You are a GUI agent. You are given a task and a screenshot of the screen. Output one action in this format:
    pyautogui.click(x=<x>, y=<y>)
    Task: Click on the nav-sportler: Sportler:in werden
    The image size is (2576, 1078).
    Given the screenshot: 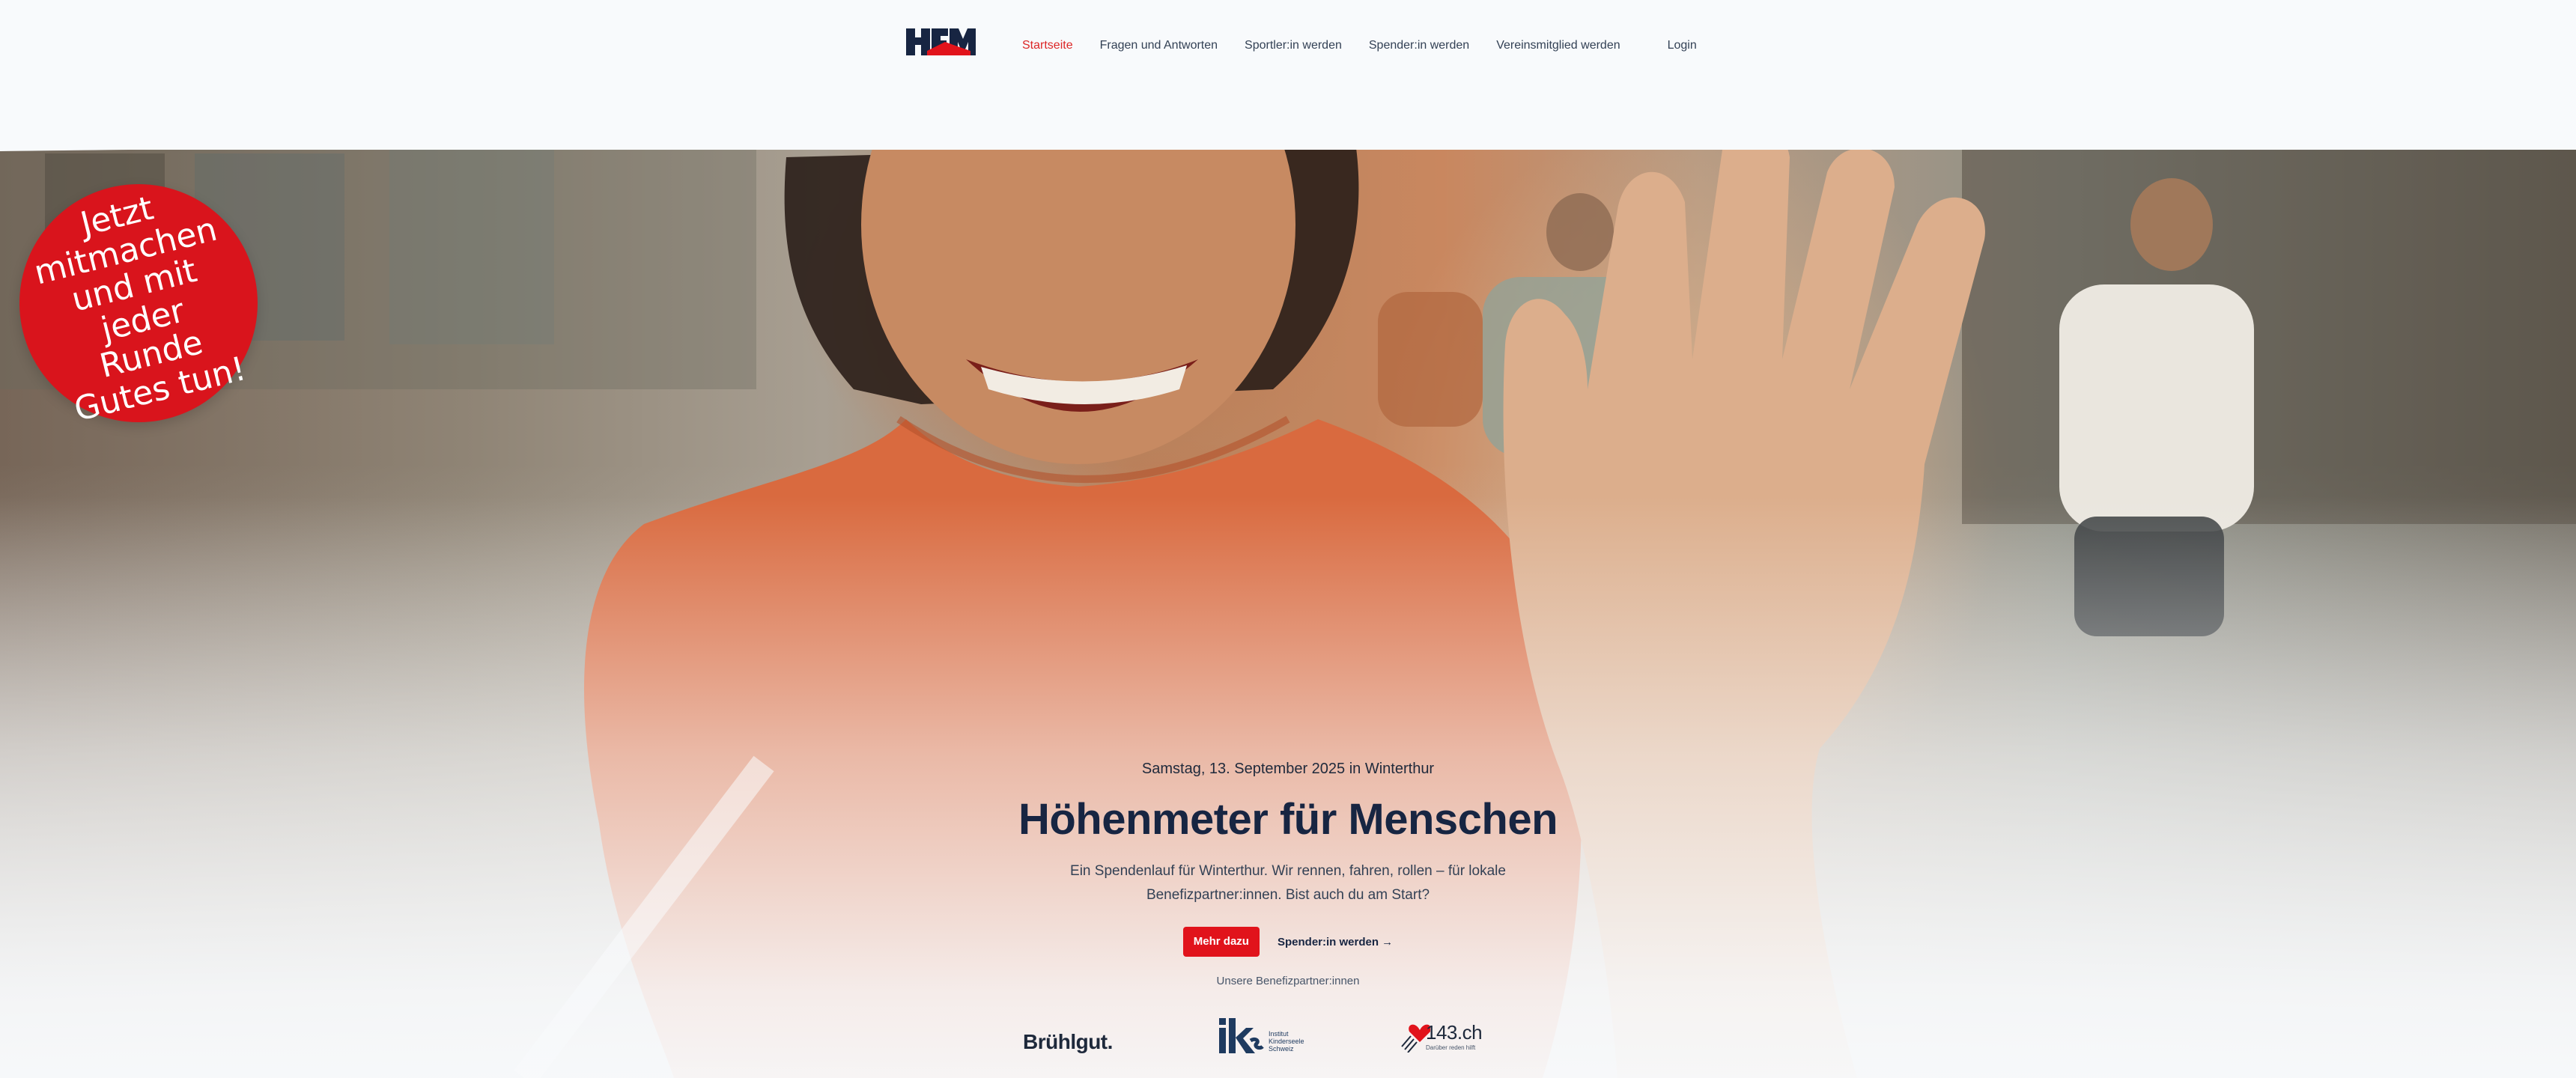 What is the action you would take?
    pyautogui.click(x=1293, y=45)
    